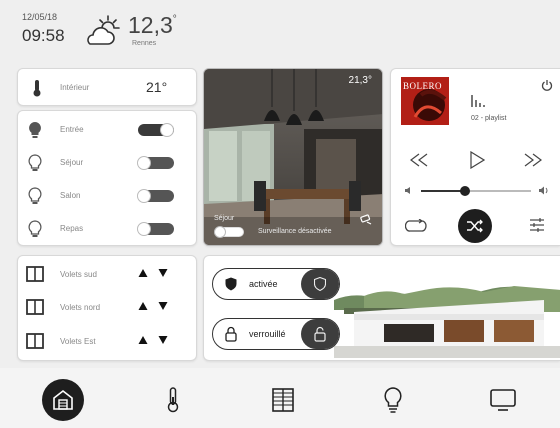 The width and height of the screenshot is (560, 428). What do you see at coordinates (72, 162) in the screenshot?
I see `light-label-sejour: Séjour` at bounding box center [72, 162].